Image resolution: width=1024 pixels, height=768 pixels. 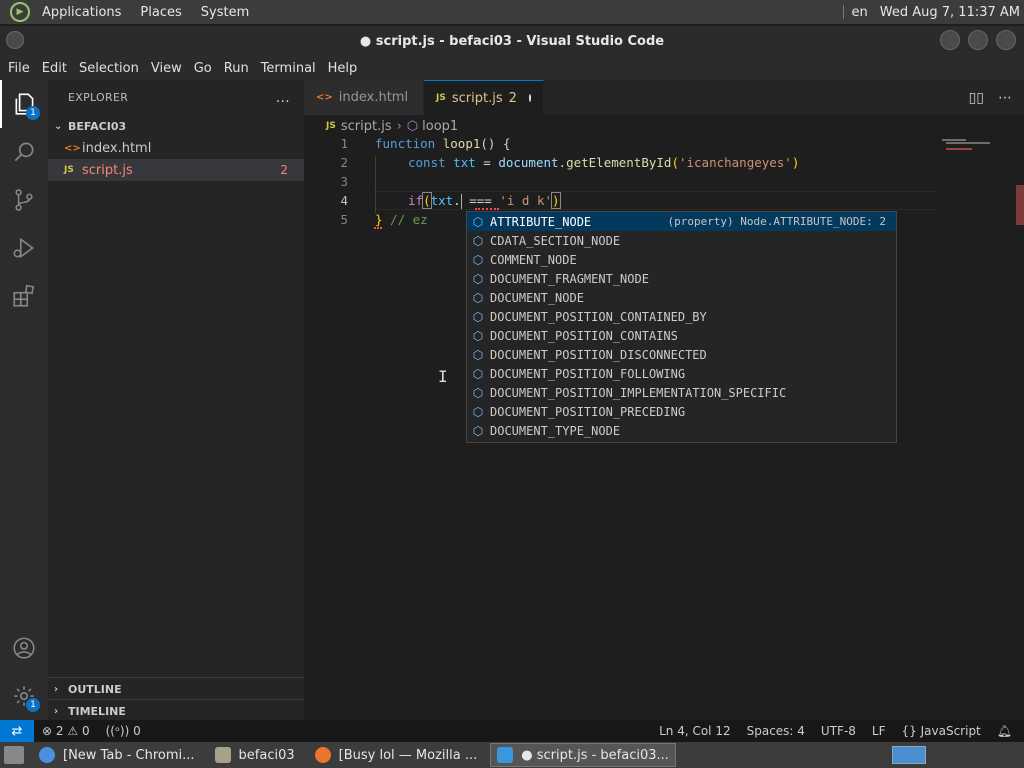 What do you see at coordinates (69, 170) in the screenshot?
I see `js-file-icon: JS` at bounding box center [69, 170].